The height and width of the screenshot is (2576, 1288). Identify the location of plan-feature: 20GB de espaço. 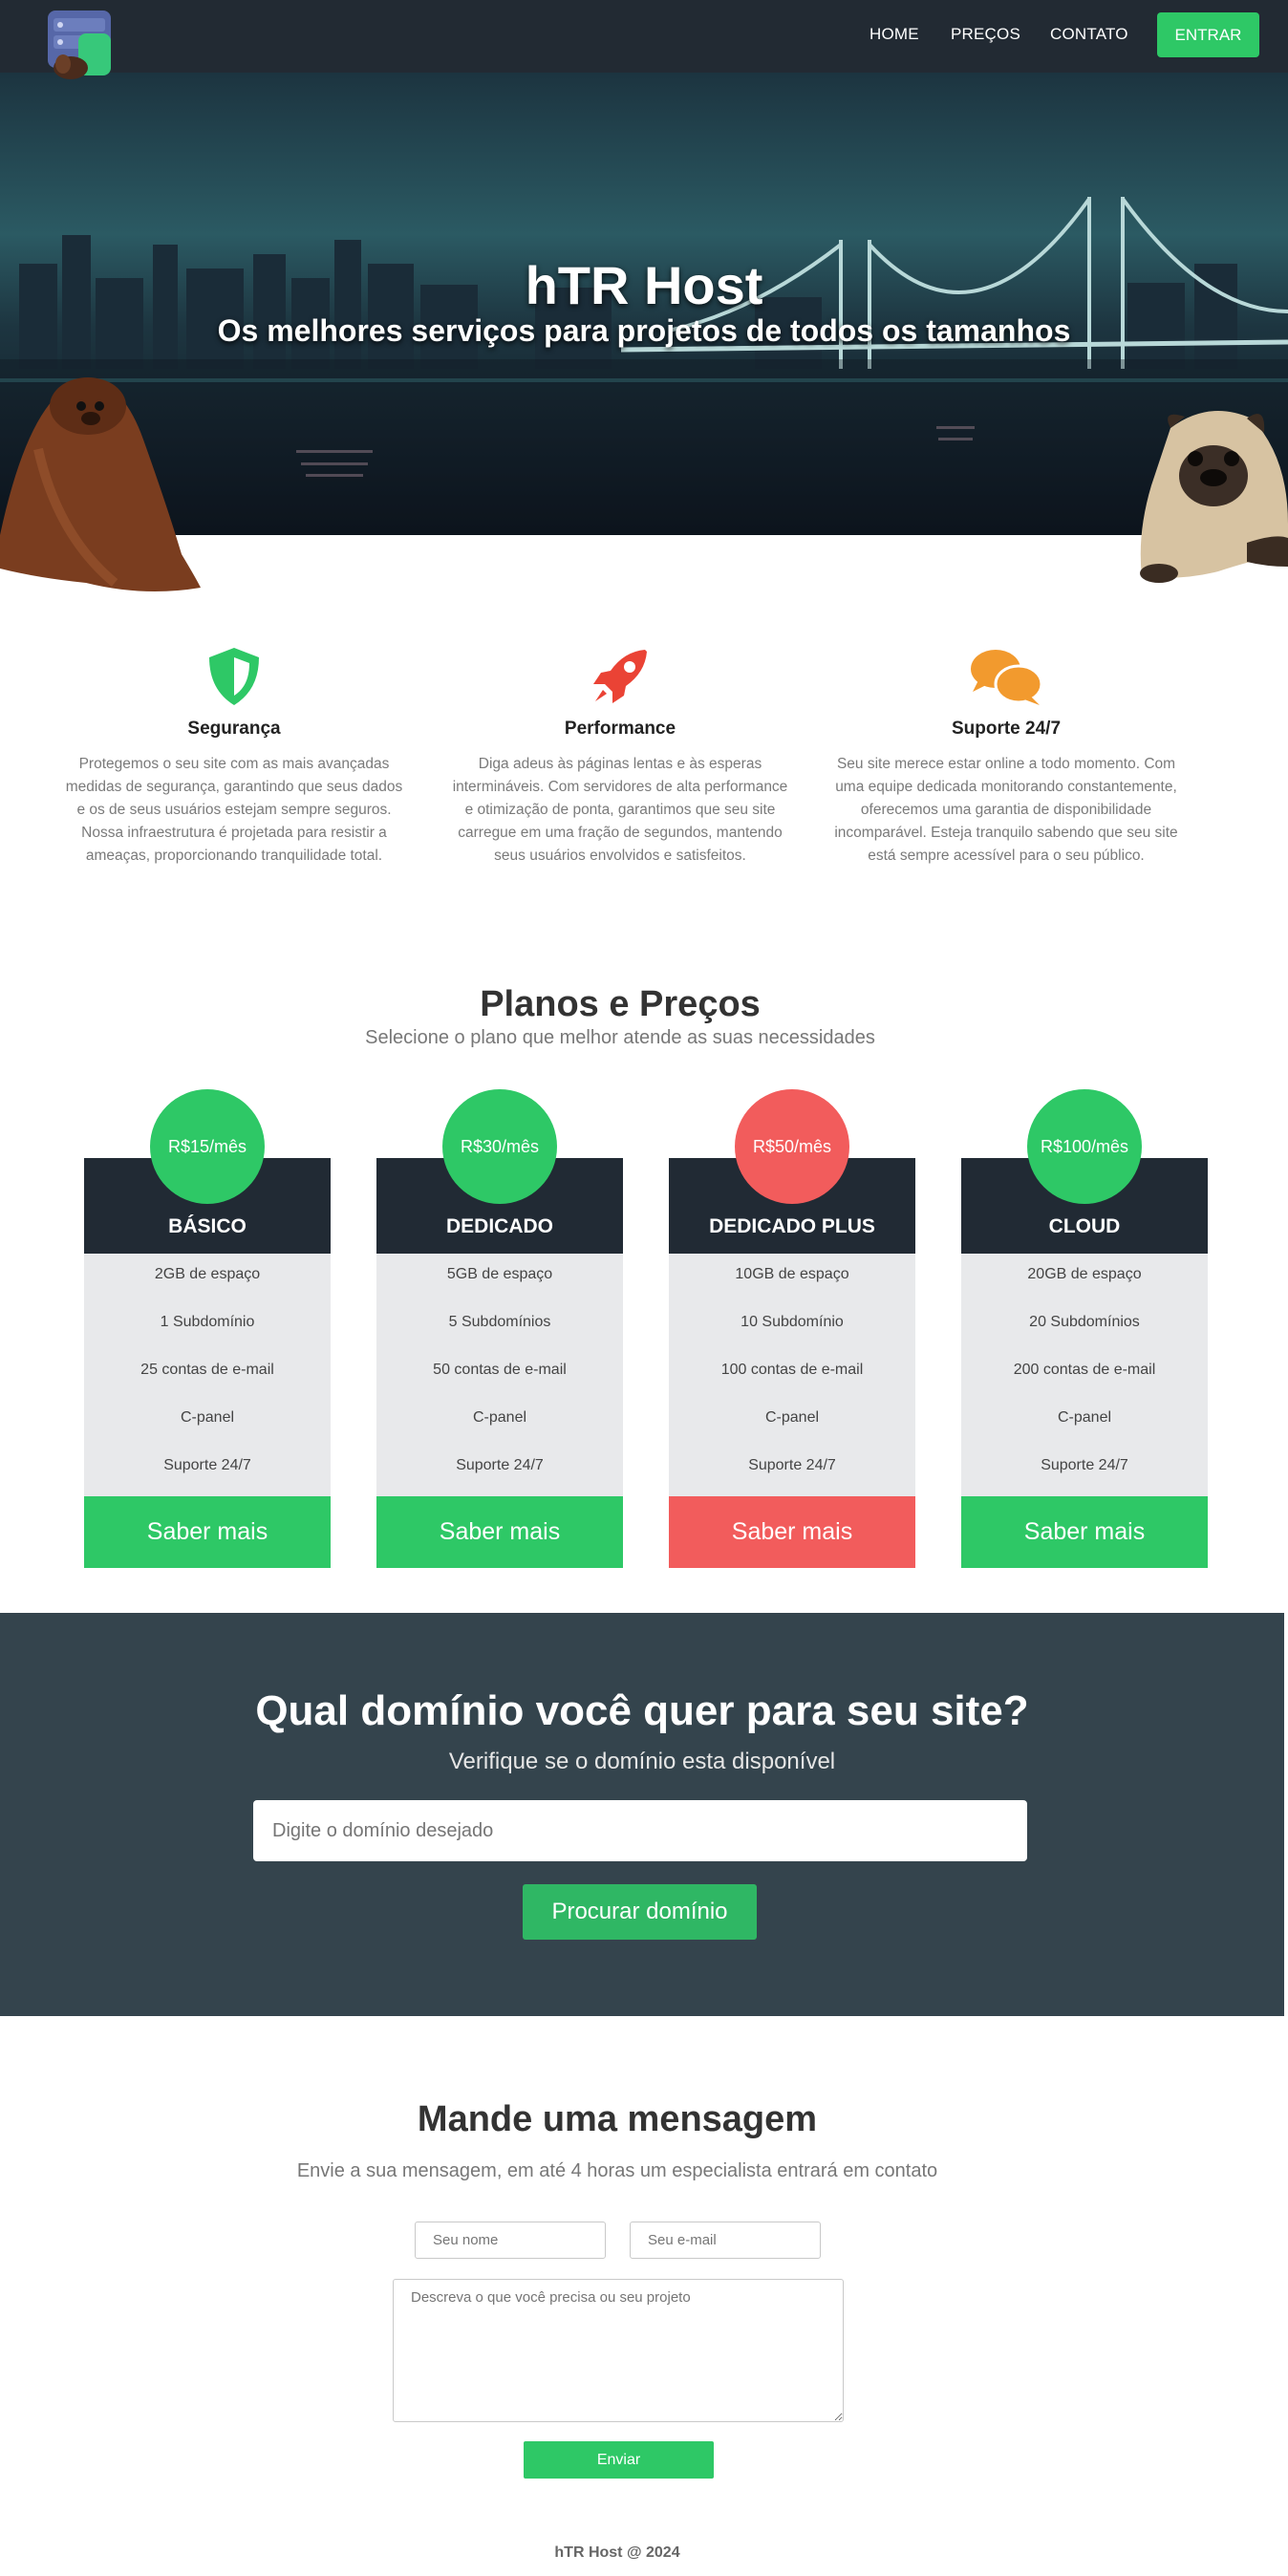
(1084, 1274).